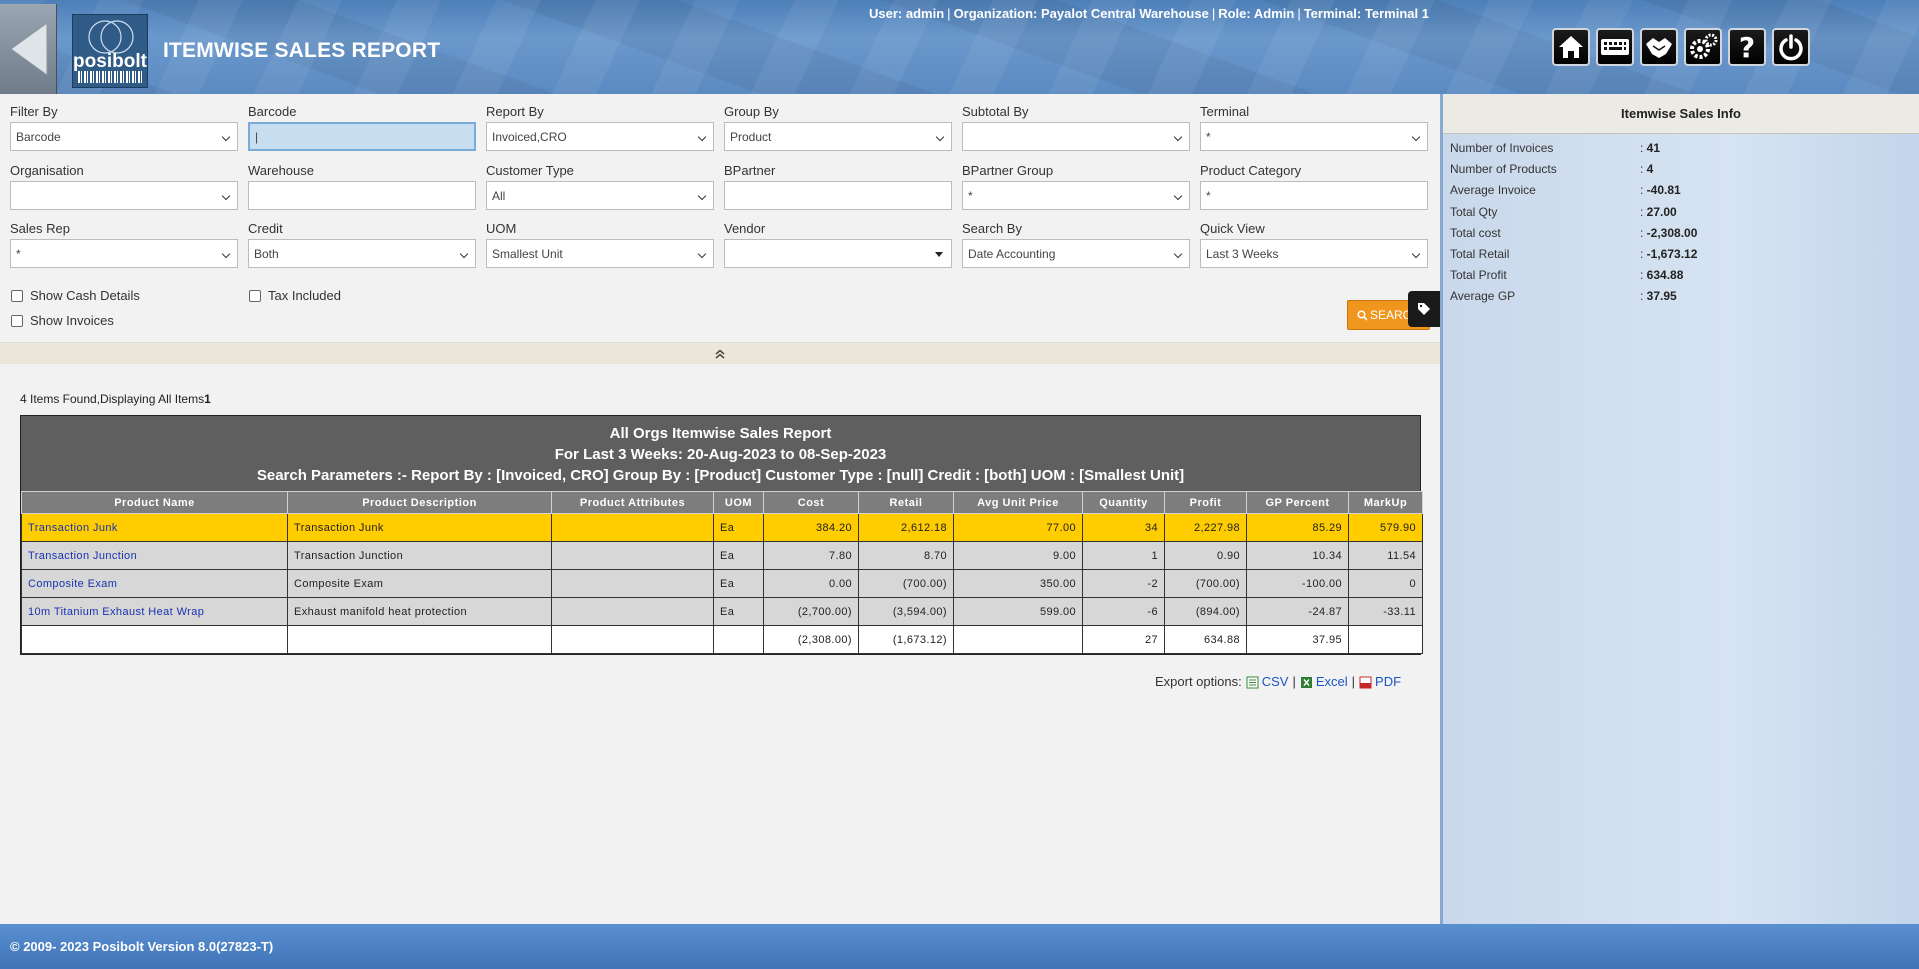 This screenshot has width=1919, height=969. I want to click on back-arrow-icon, so click(29, 49).